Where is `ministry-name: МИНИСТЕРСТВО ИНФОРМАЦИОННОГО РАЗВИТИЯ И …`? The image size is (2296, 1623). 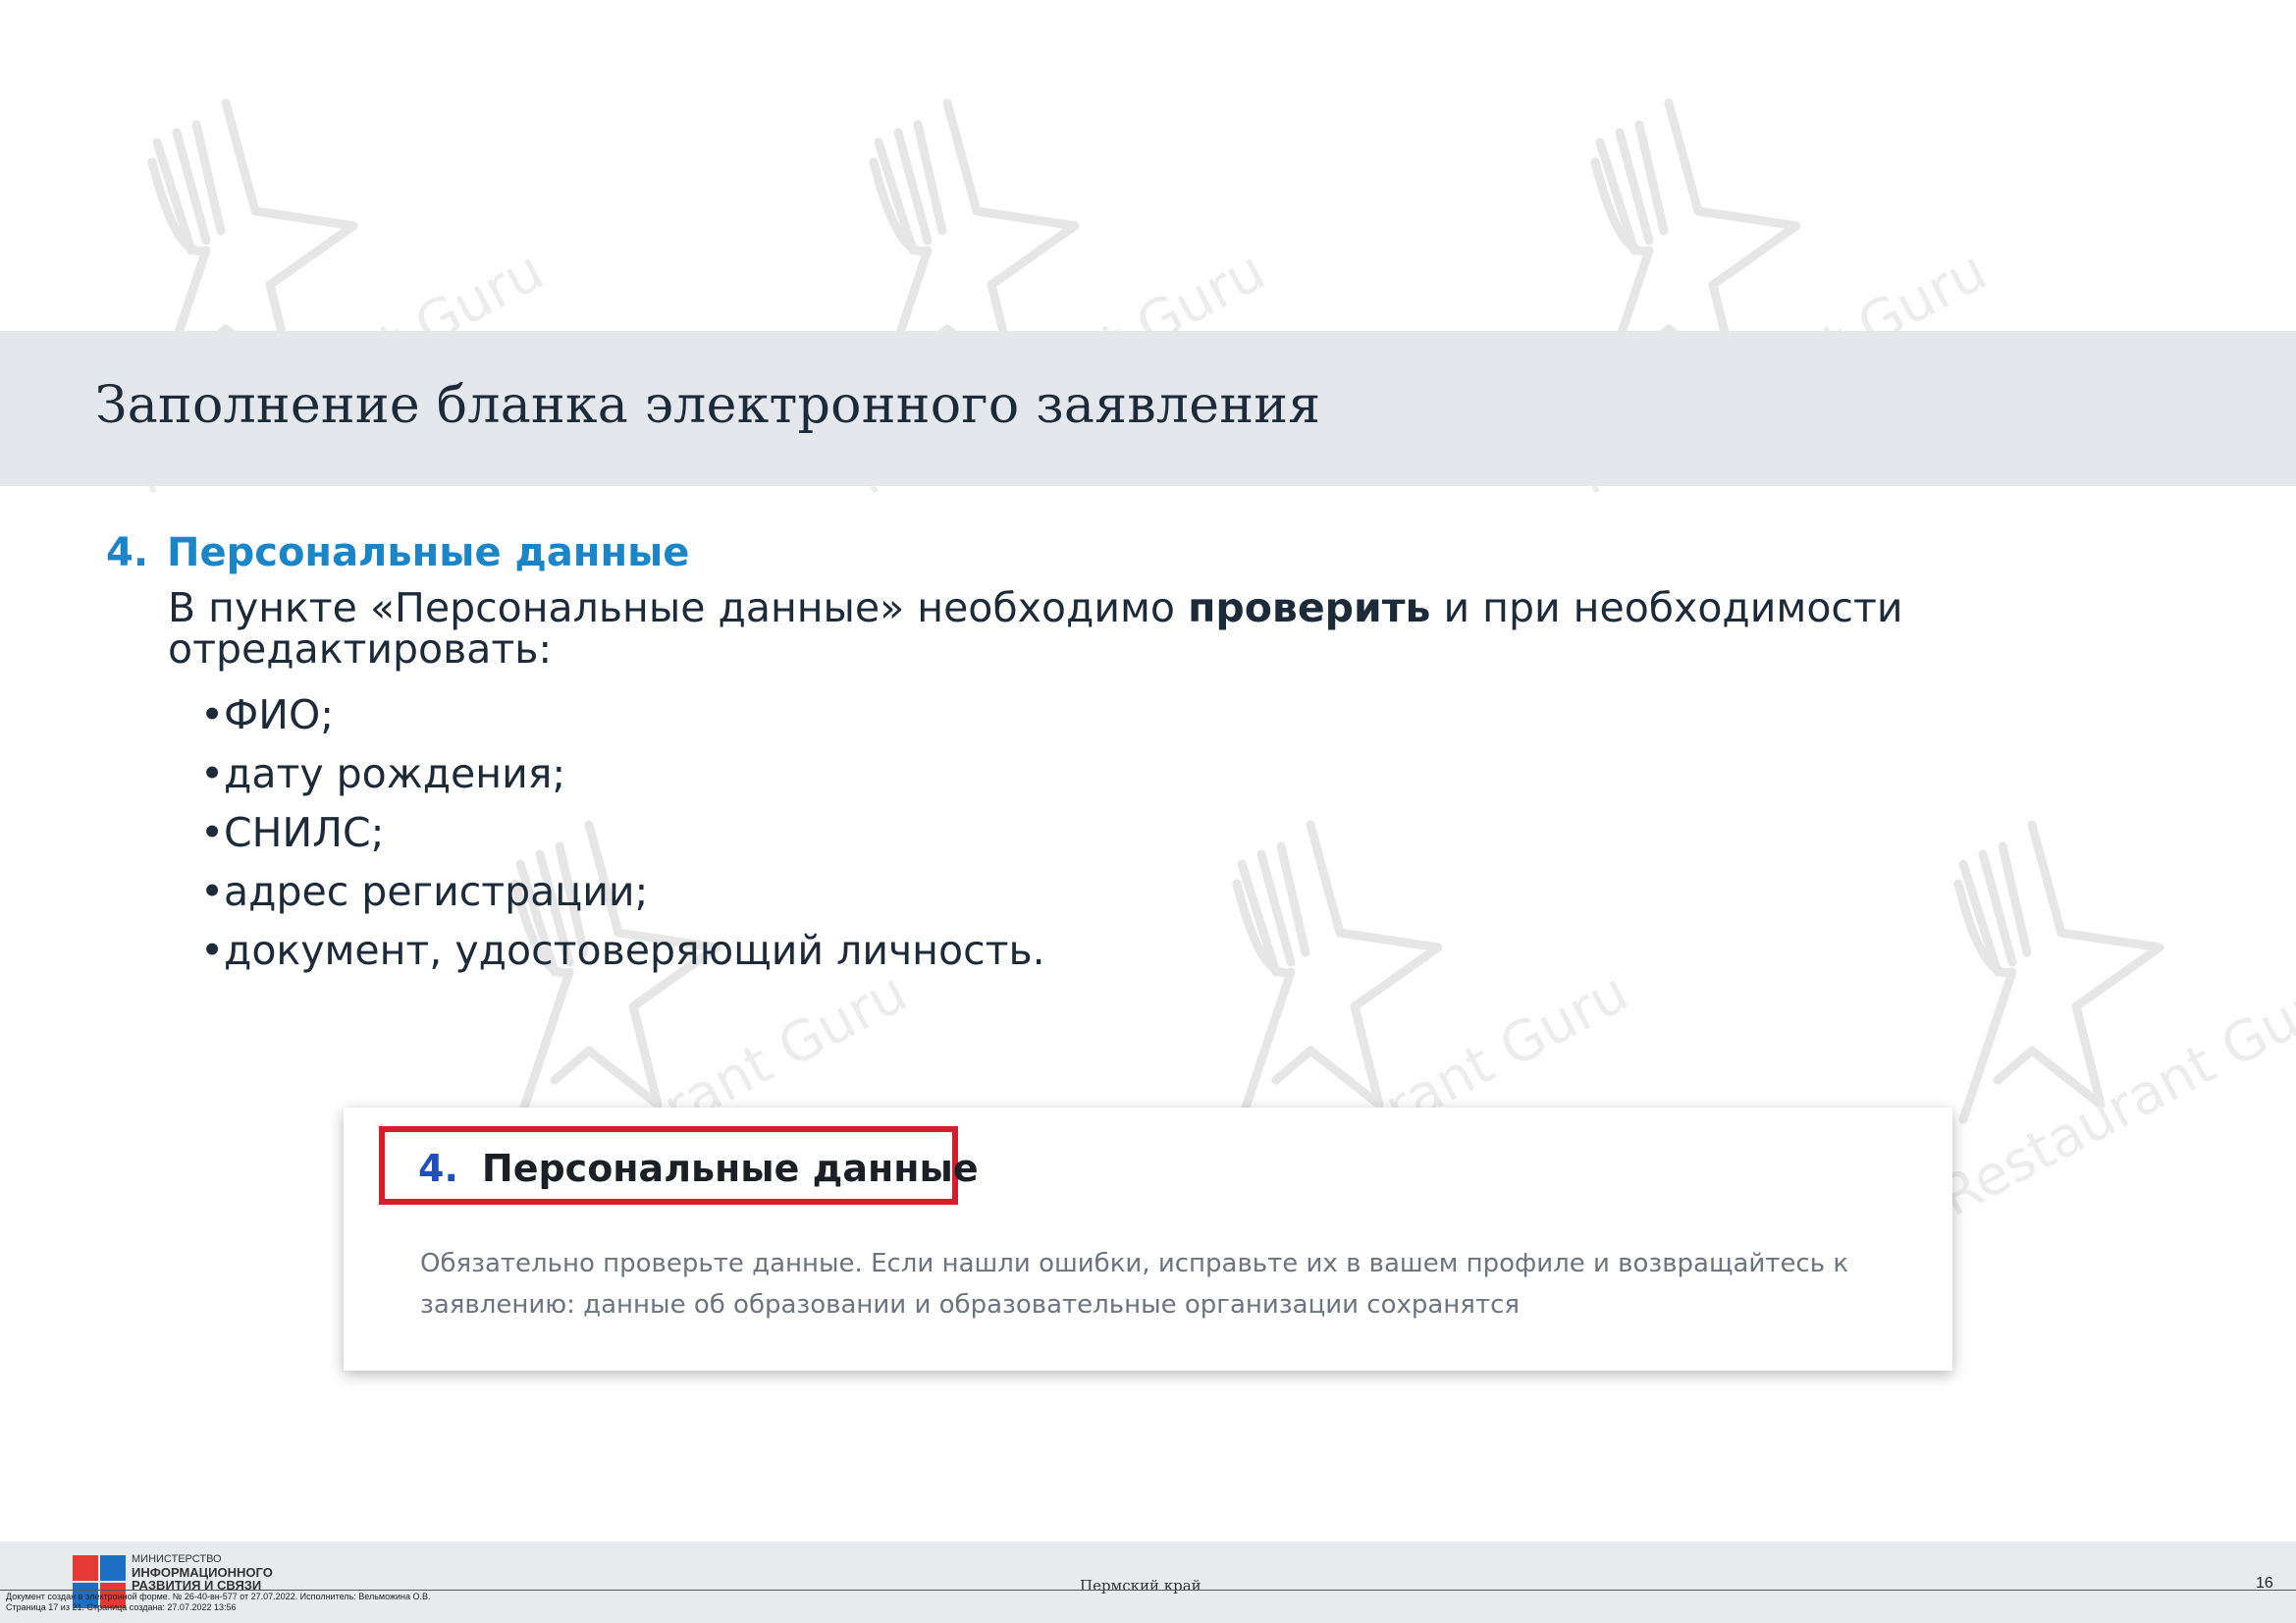 ministry-name: МИНИСТЕРСТВО ИНФОРМАЦИОННОГО РАЗВИТИЯ И … is located at coordinates (202, 1573).